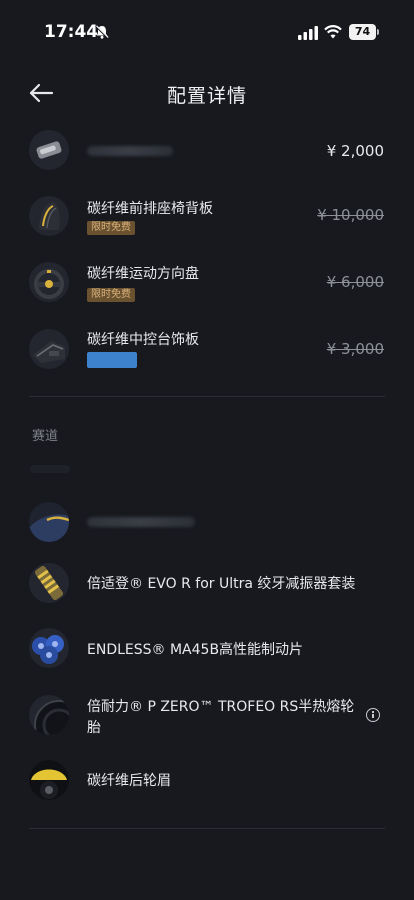 This screenshot has width=414, height=900. Describe the element at coordinates (333, 32) in the screenshot. I see `wifi-icon` at that location.